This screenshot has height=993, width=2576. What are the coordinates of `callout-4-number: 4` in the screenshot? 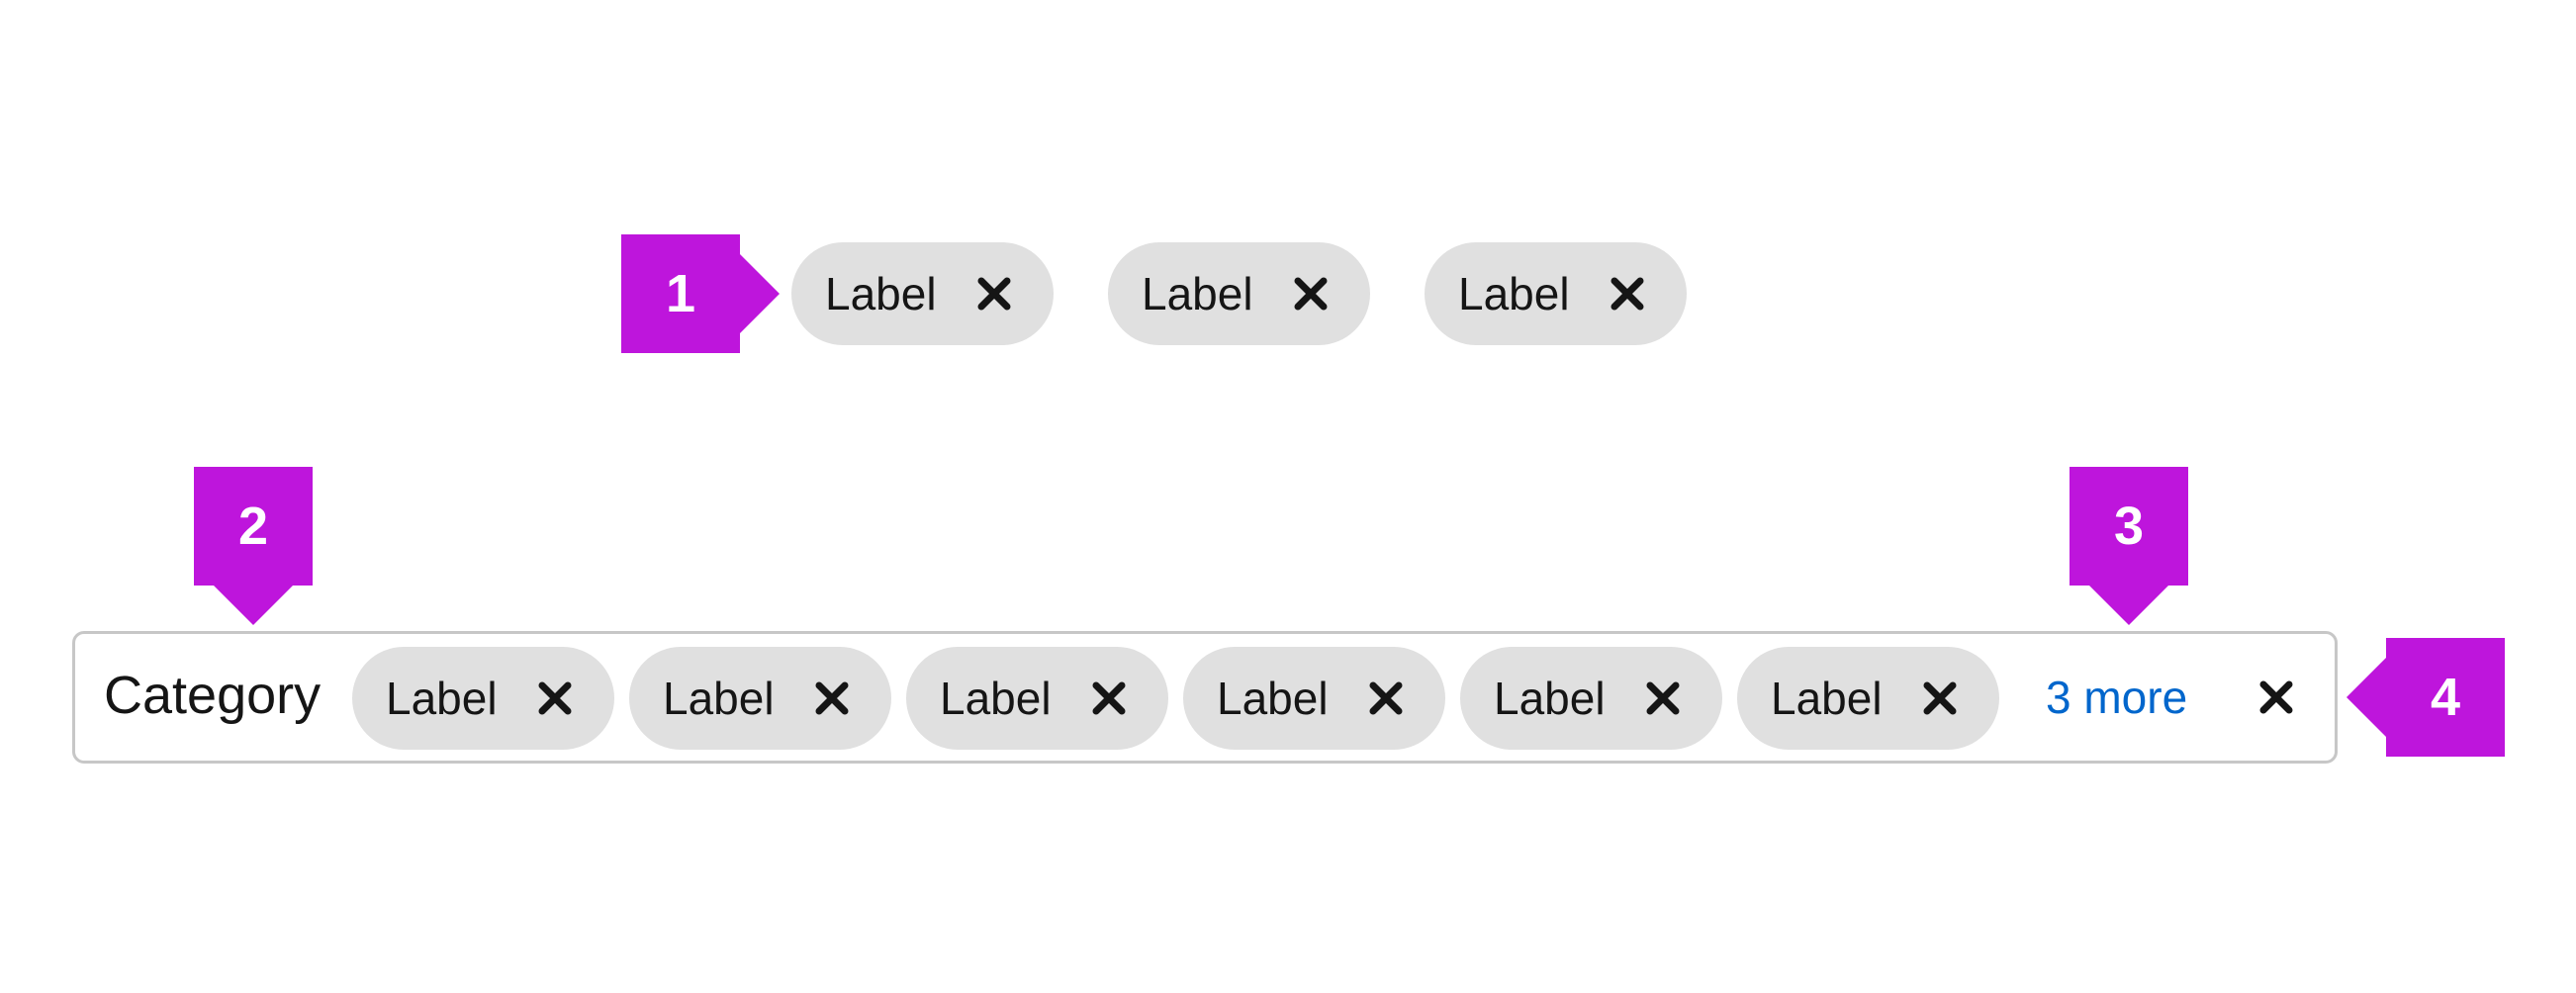 It's located at (2445, 698).